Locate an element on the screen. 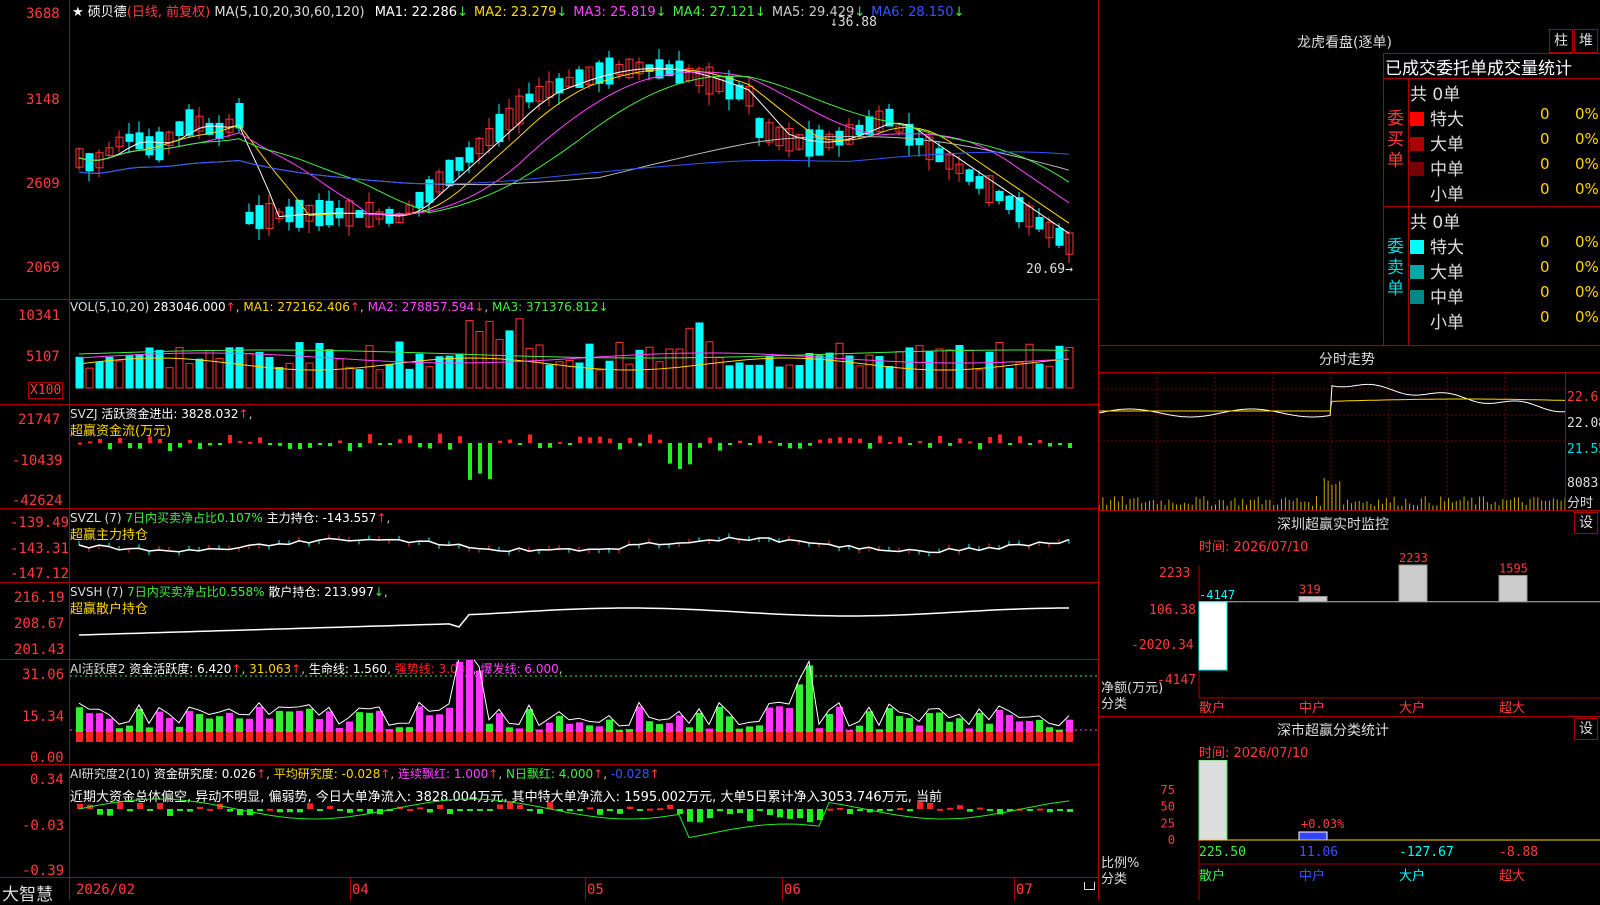 The image size is (1600, 905). color-swatch is located at coordinates (1417, 247).